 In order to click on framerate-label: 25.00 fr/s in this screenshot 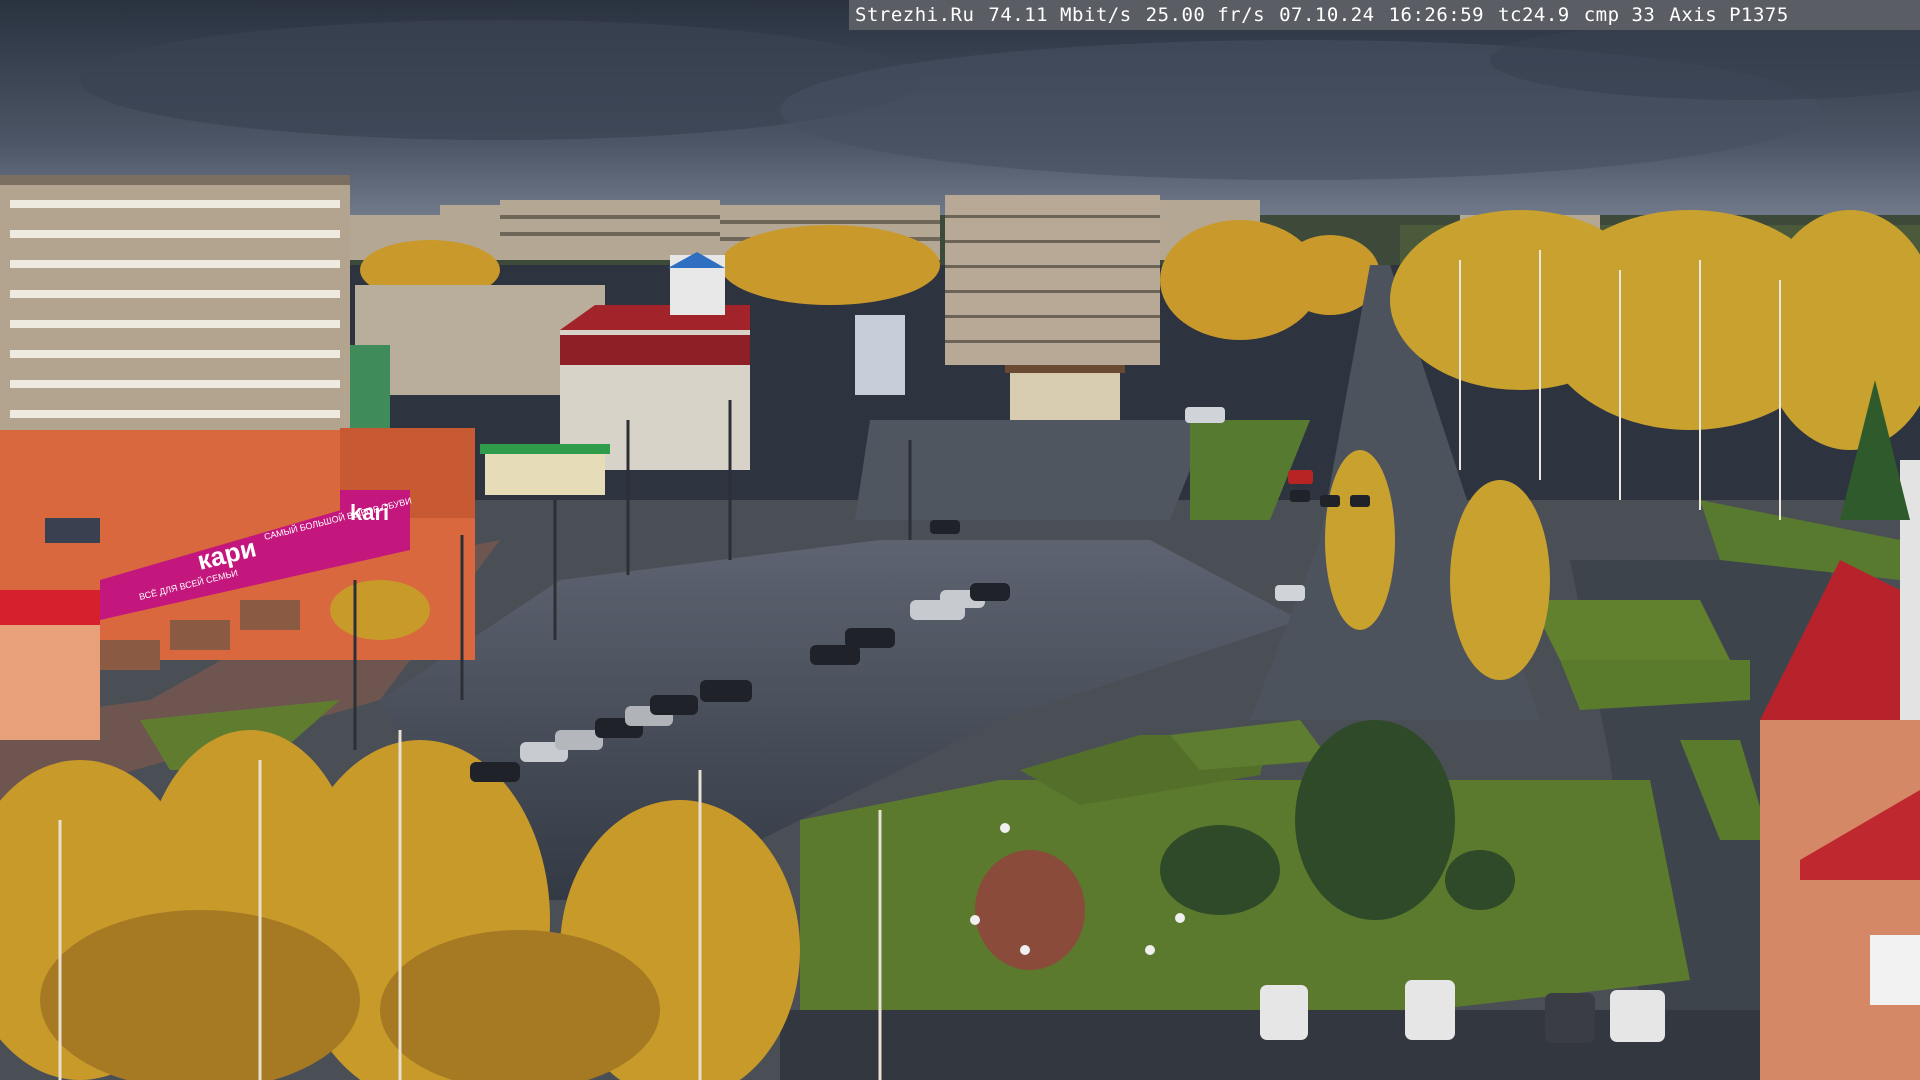, I will do `click(1205, 15)`.